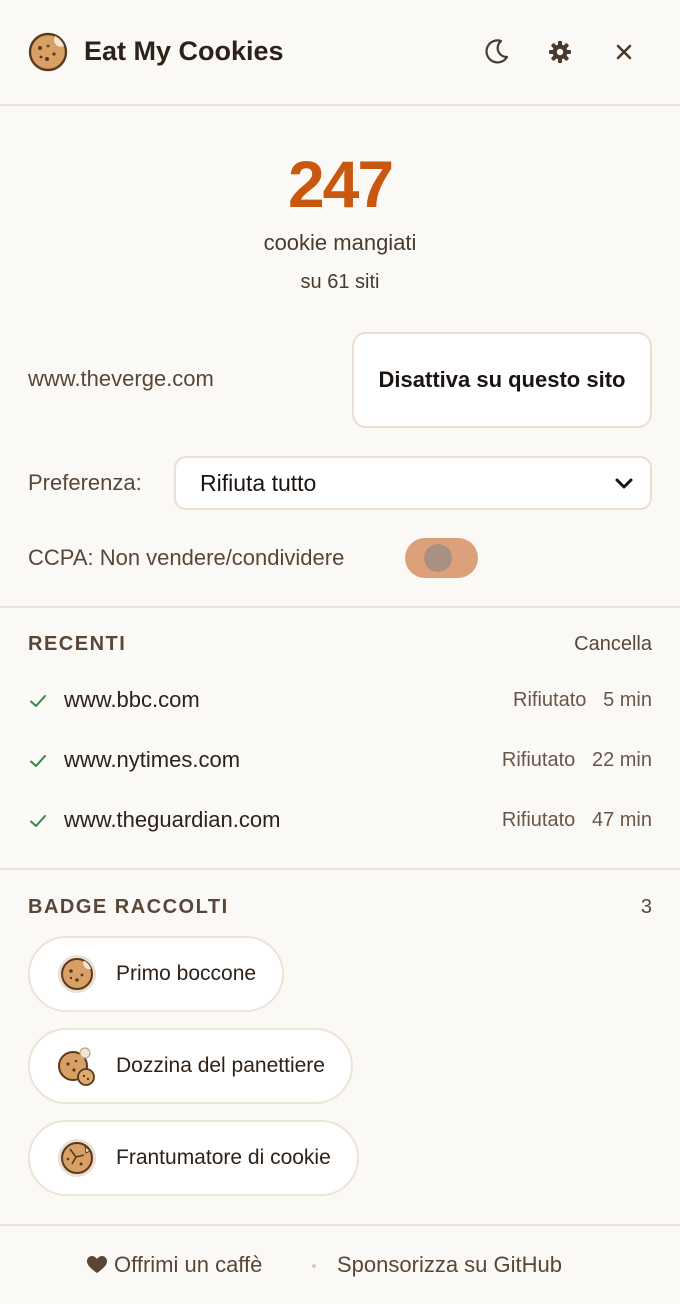 This screenshot has height=1304, width=680. I want to click on buy-coffee-label: Offrimi un caffè, so click(188, 1264).